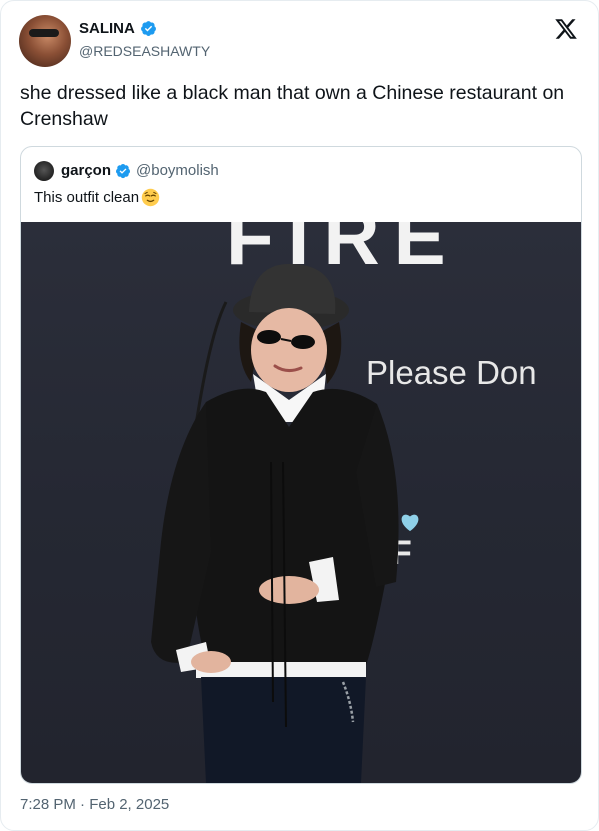 This screenshot has width=599, height=831. What do you see at coordinates (107, 28) in the screenshot?
I see `author-display-name: SALINA` at bounding box center [107, 28].